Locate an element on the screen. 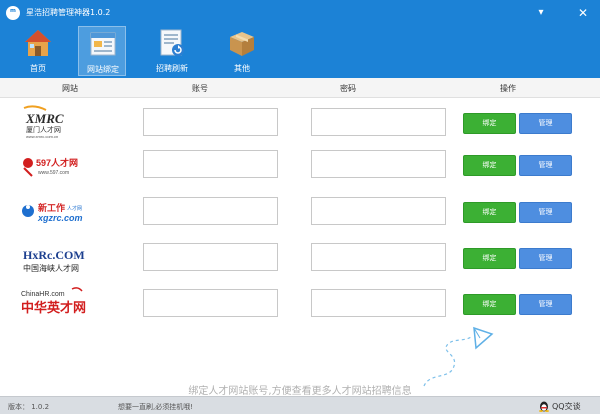 Image resolution: width=600 pixels, height=414 pixels. header-actions: 操作 is located at coordinates (508, 88).